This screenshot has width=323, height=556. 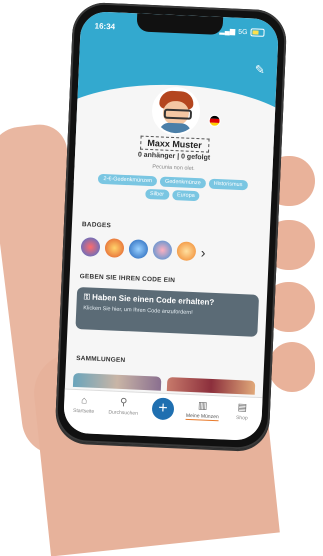 I want to click on code-card-title: Haben Sie einen Code erhalten?, so click(x=153, y=299).